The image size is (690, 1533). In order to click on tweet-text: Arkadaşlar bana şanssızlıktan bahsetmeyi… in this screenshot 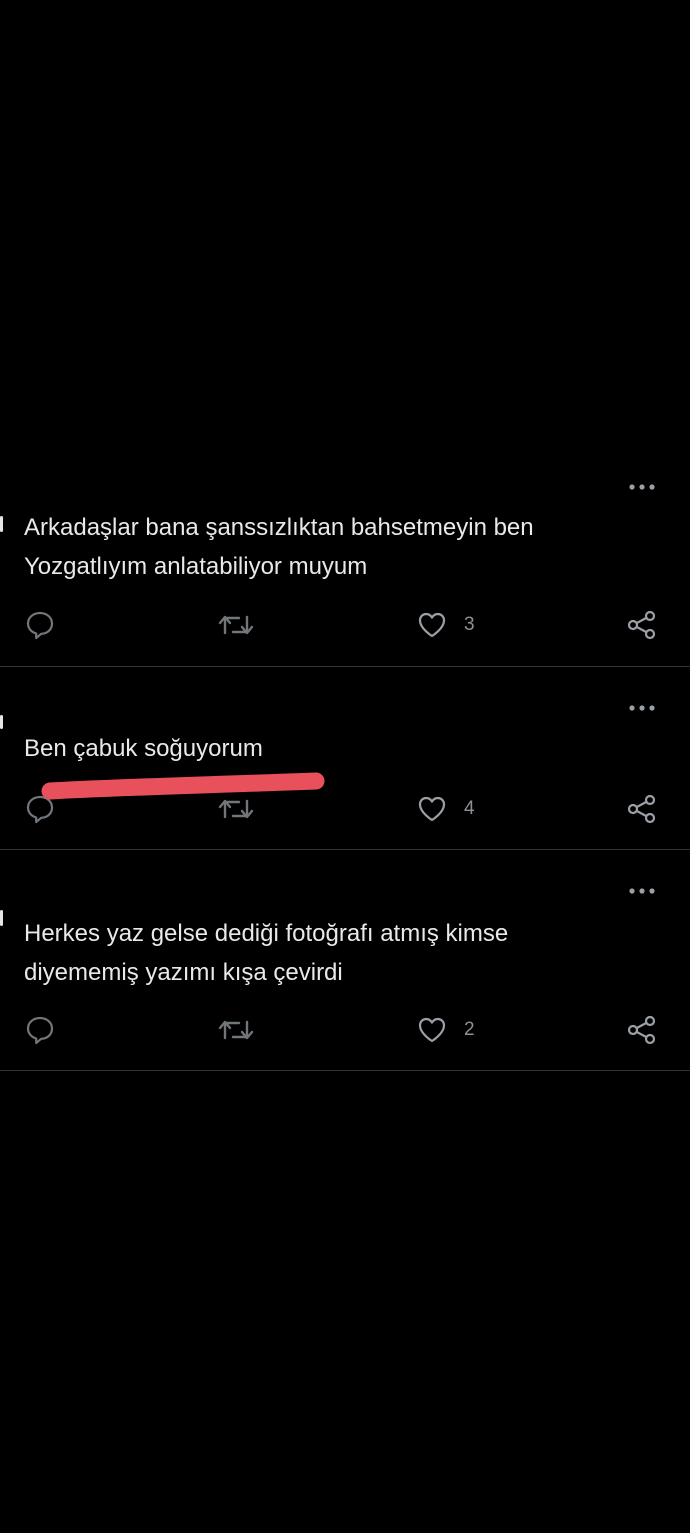, I will do `click(279, 547)`.